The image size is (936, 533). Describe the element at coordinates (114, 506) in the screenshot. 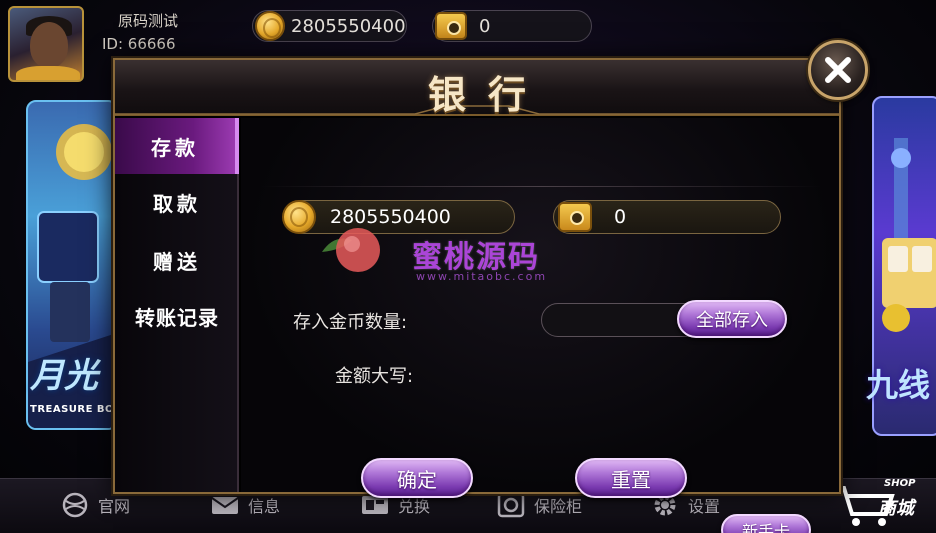

I see `nav-official-label: 官网` at that location.